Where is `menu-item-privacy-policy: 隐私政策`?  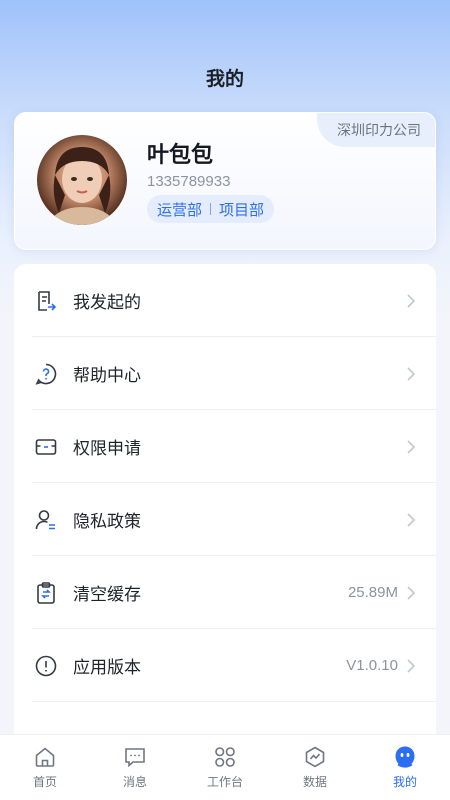 menu-item-privacy-policy: 隐私政策 is located at coordinates (225, 519).